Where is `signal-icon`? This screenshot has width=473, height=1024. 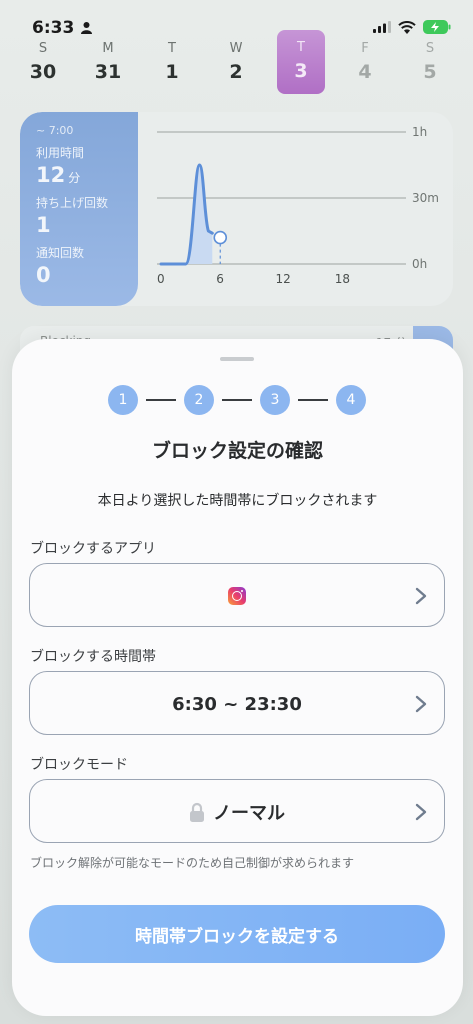
signal-icon is located at coordinates (382, 27).